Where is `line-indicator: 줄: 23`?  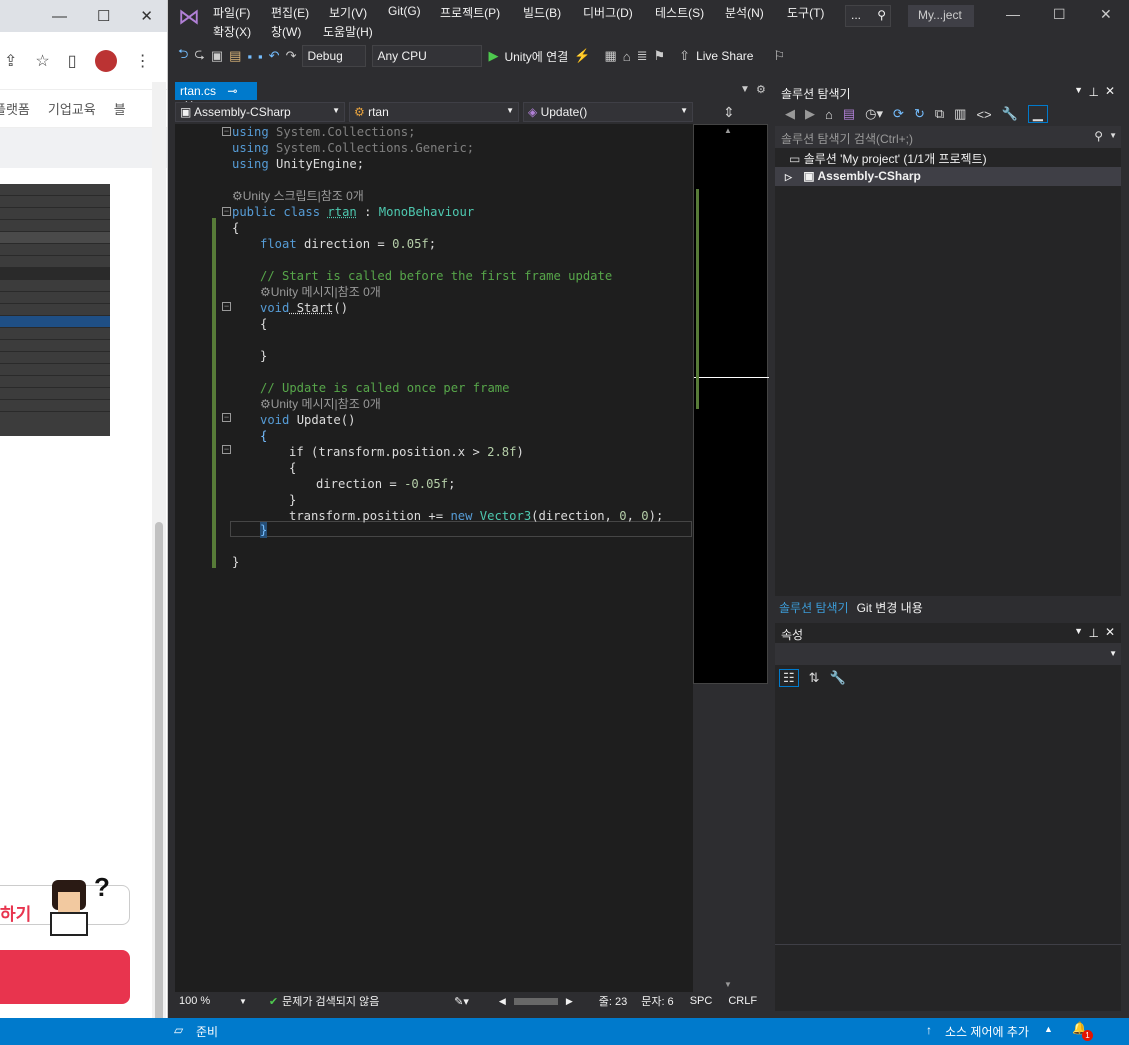 line-indicator: 줄: 23 is located at coordinates (613, 1001).